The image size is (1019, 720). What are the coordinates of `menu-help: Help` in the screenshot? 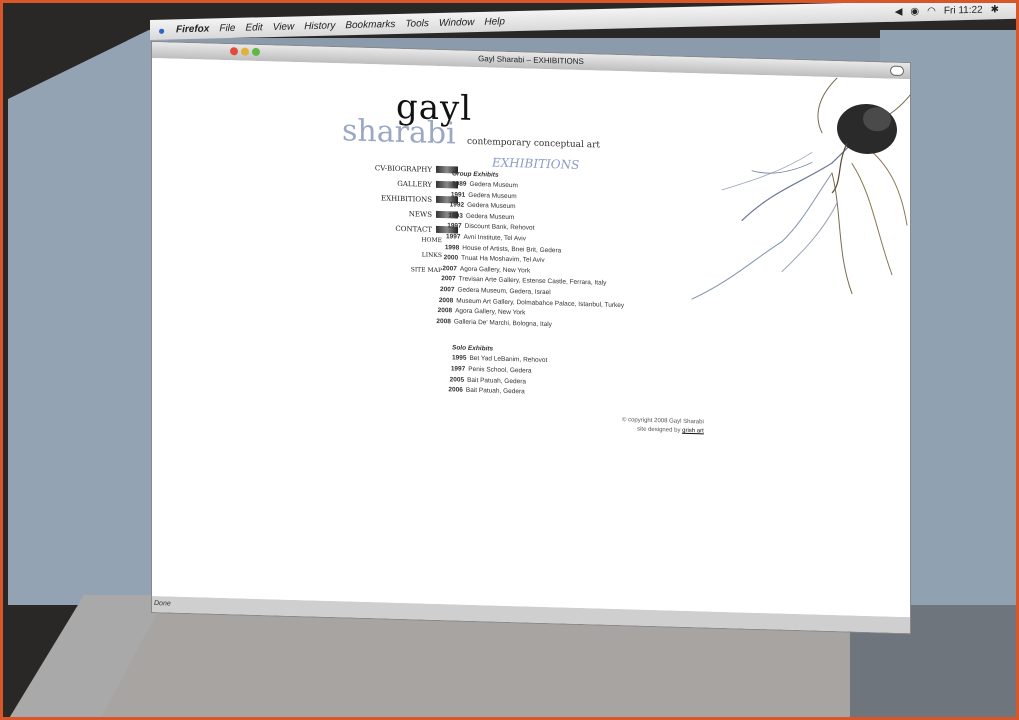 It's located at (494, 22).